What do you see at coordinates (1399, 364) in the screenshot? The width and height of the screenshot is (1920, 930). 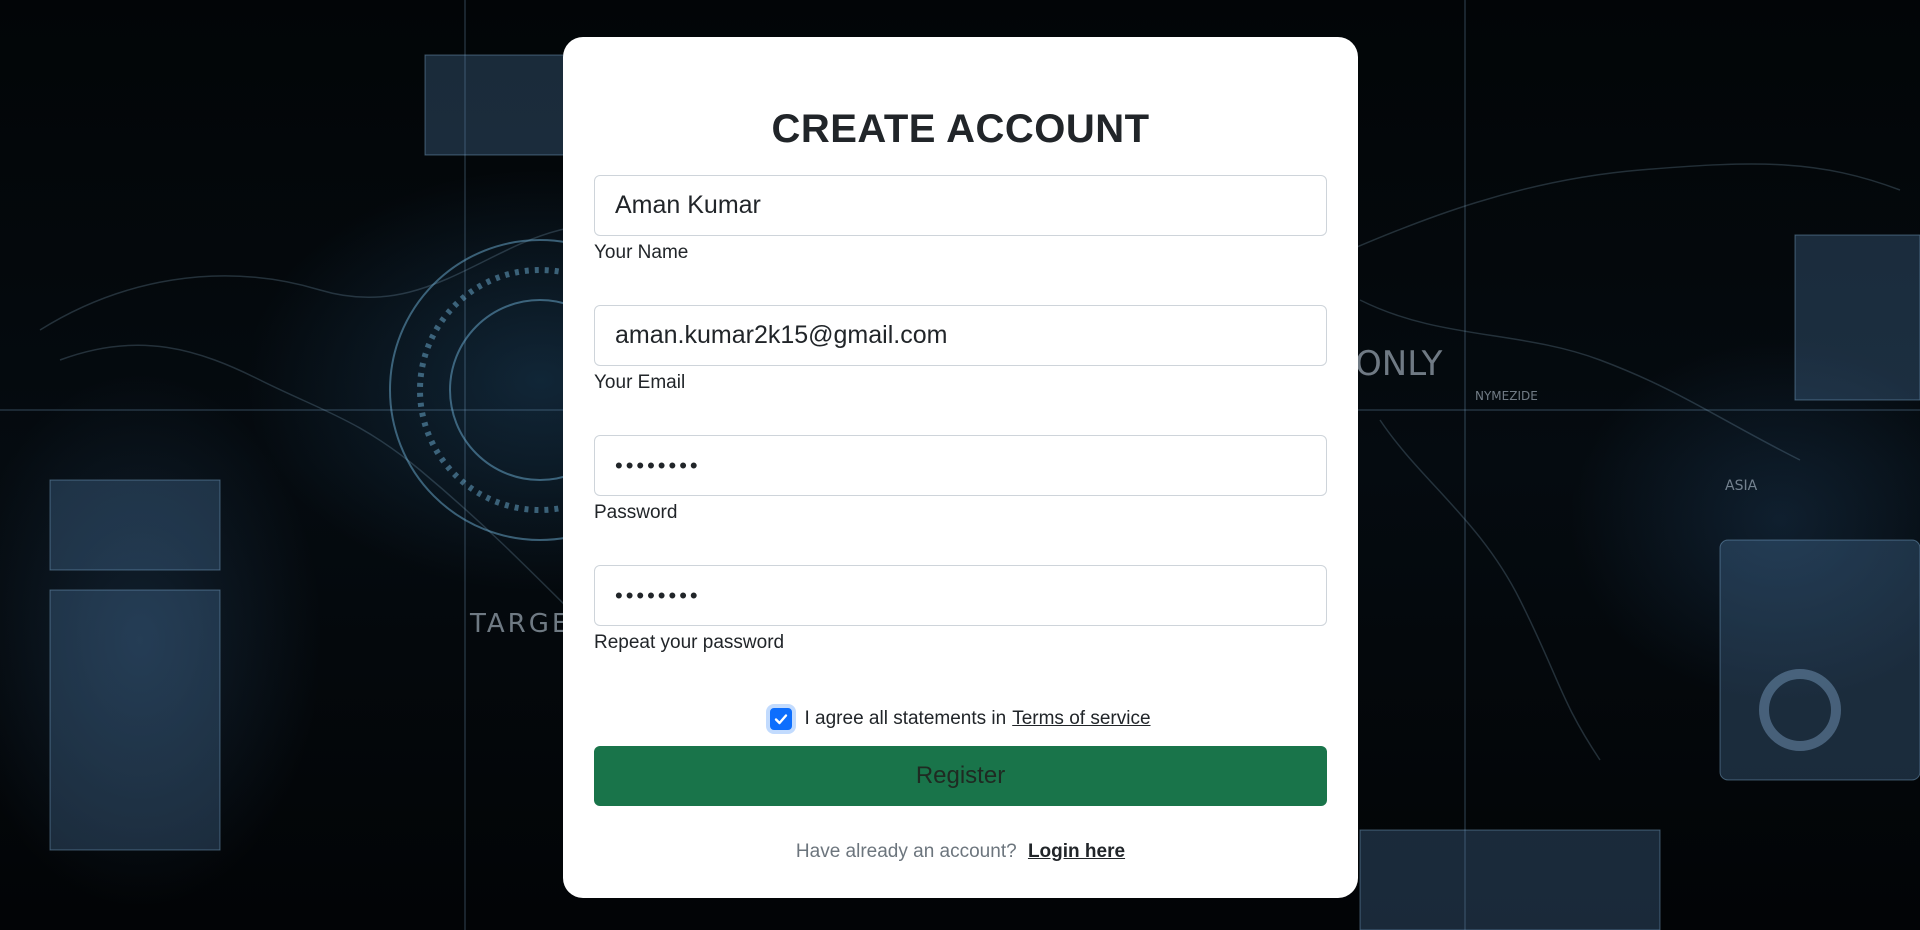 I see `bg-label-only: ONLY` at bounding box center [1399, 364].